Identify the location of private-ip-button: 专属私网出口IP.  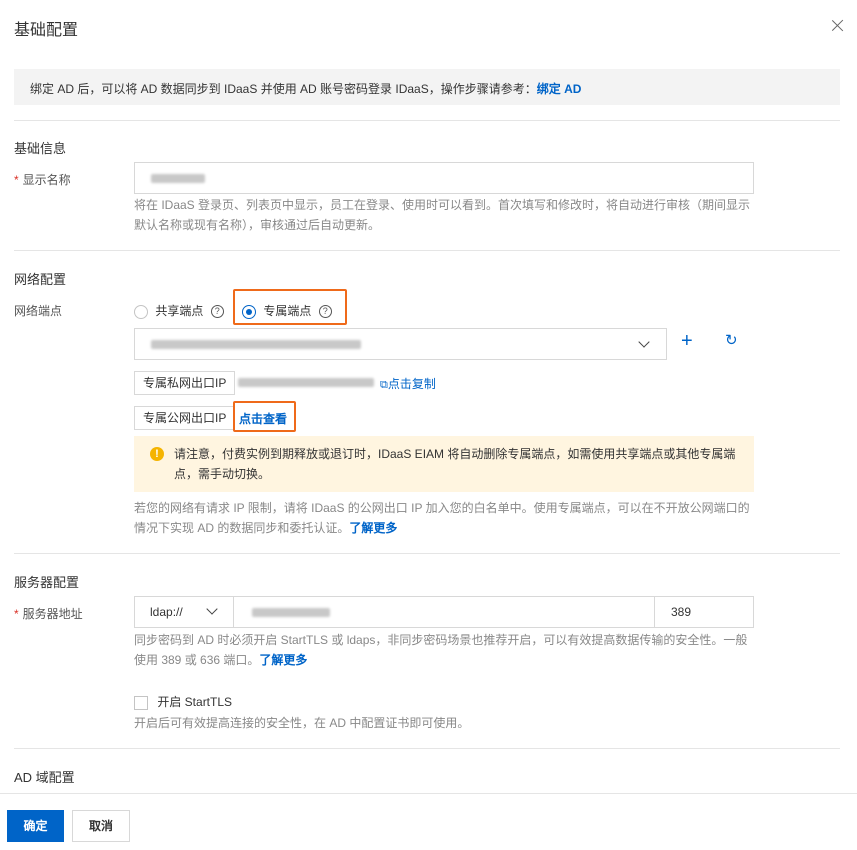
(185, 383).